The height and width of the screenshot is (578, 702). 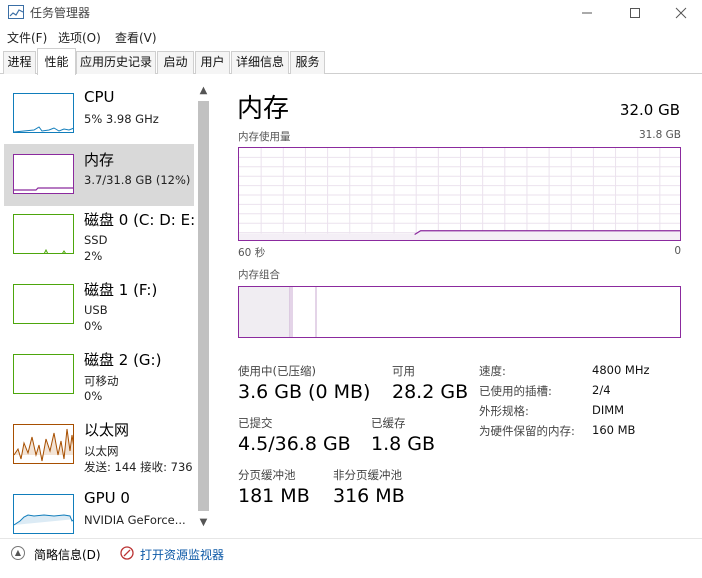 I want to click on memory-composition-bar, so click(x=459, y=312).